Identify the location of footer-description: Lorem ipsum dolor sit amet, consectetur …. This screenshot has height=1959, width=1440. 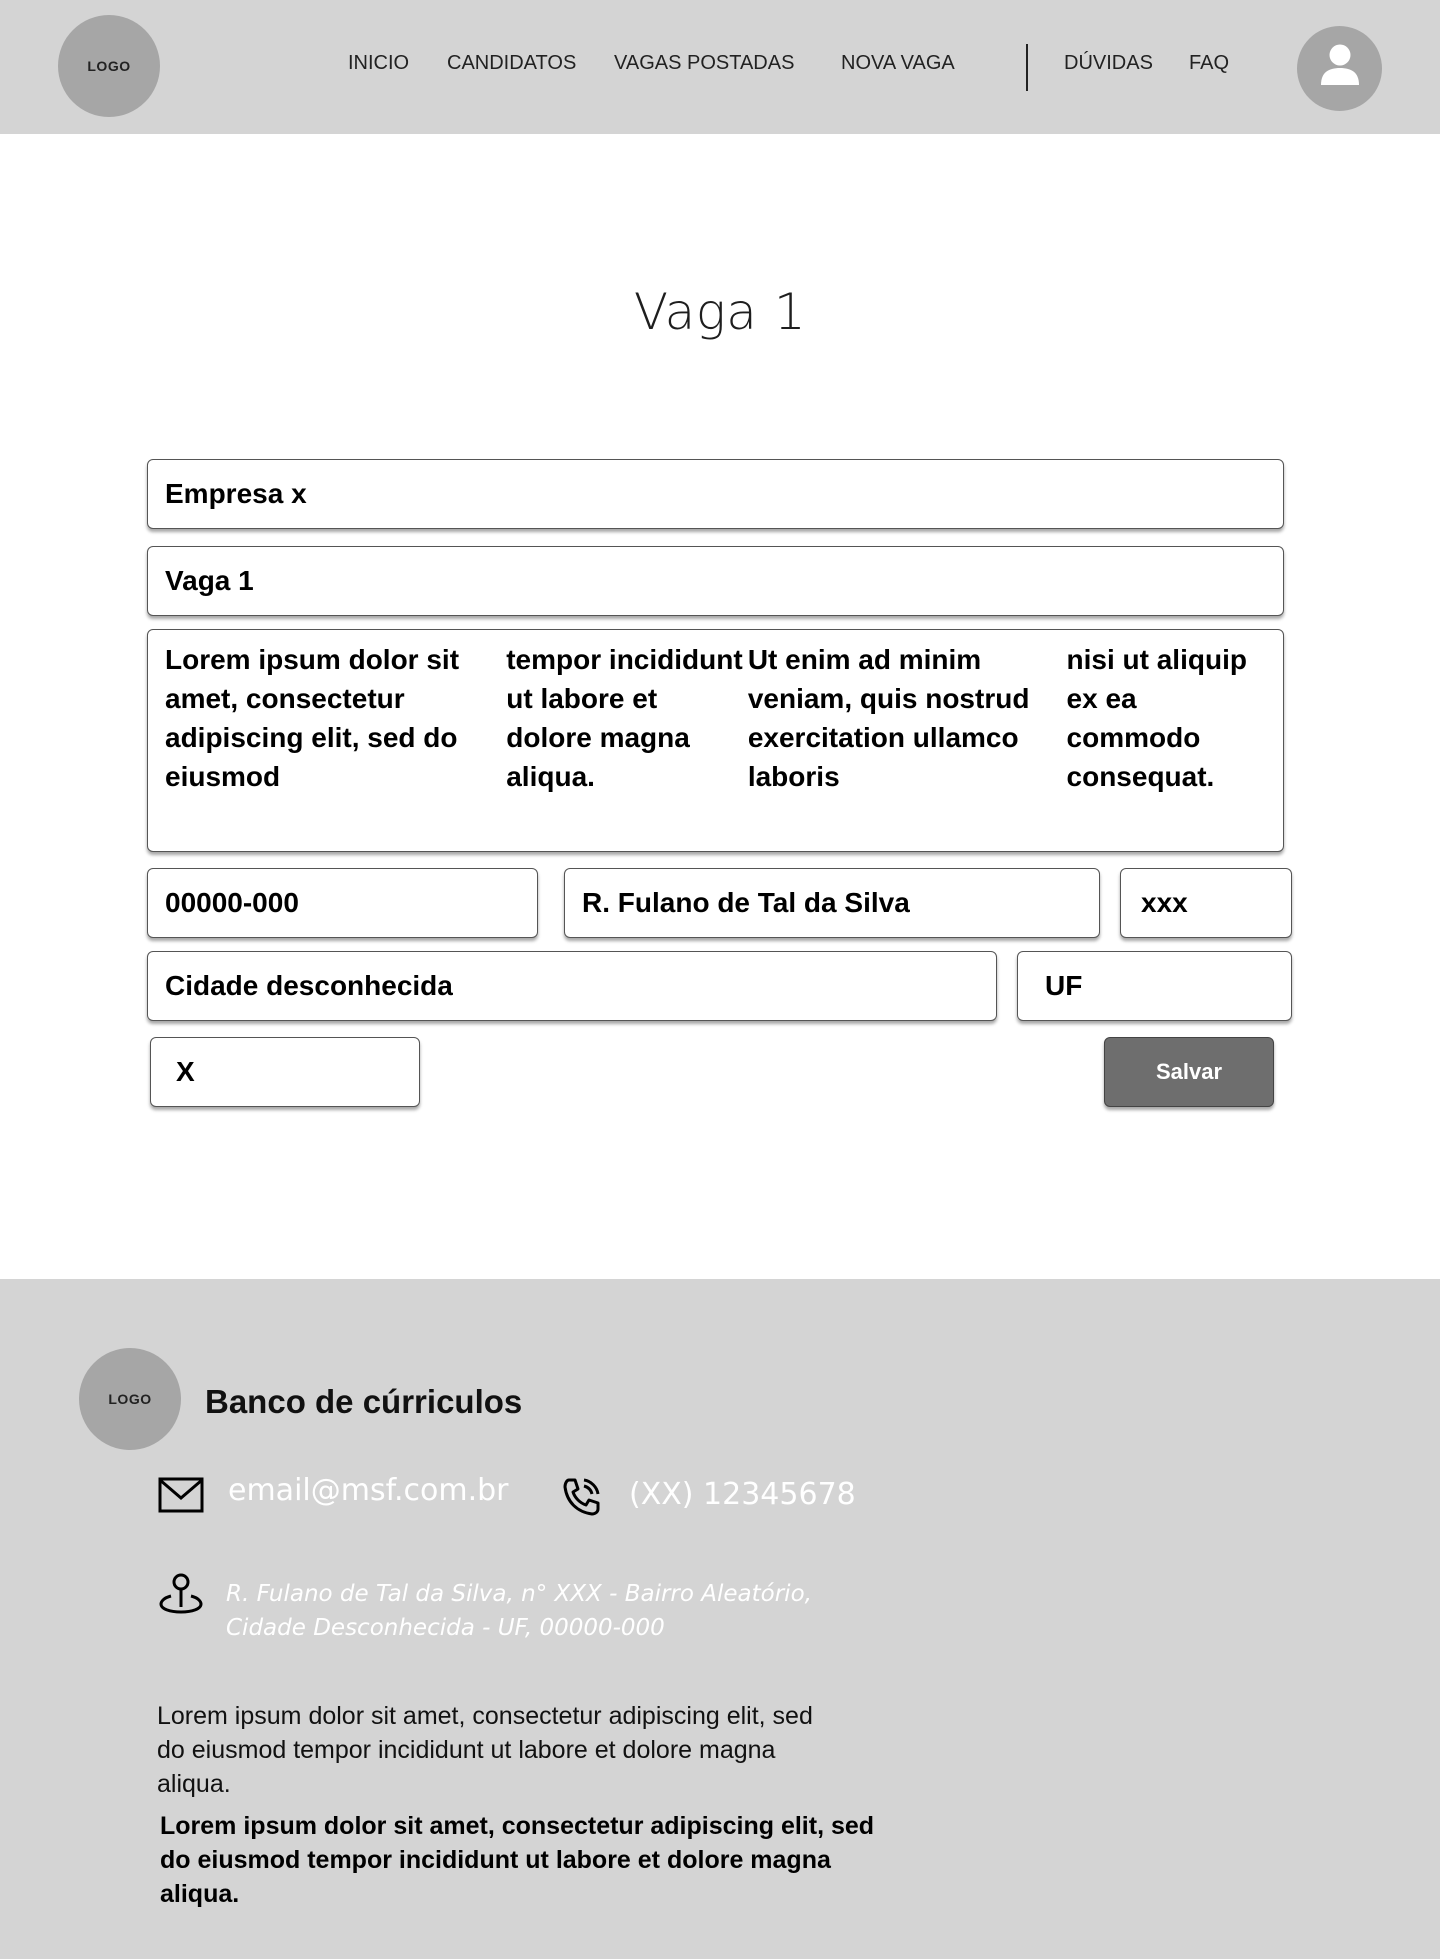
(517, 1750).